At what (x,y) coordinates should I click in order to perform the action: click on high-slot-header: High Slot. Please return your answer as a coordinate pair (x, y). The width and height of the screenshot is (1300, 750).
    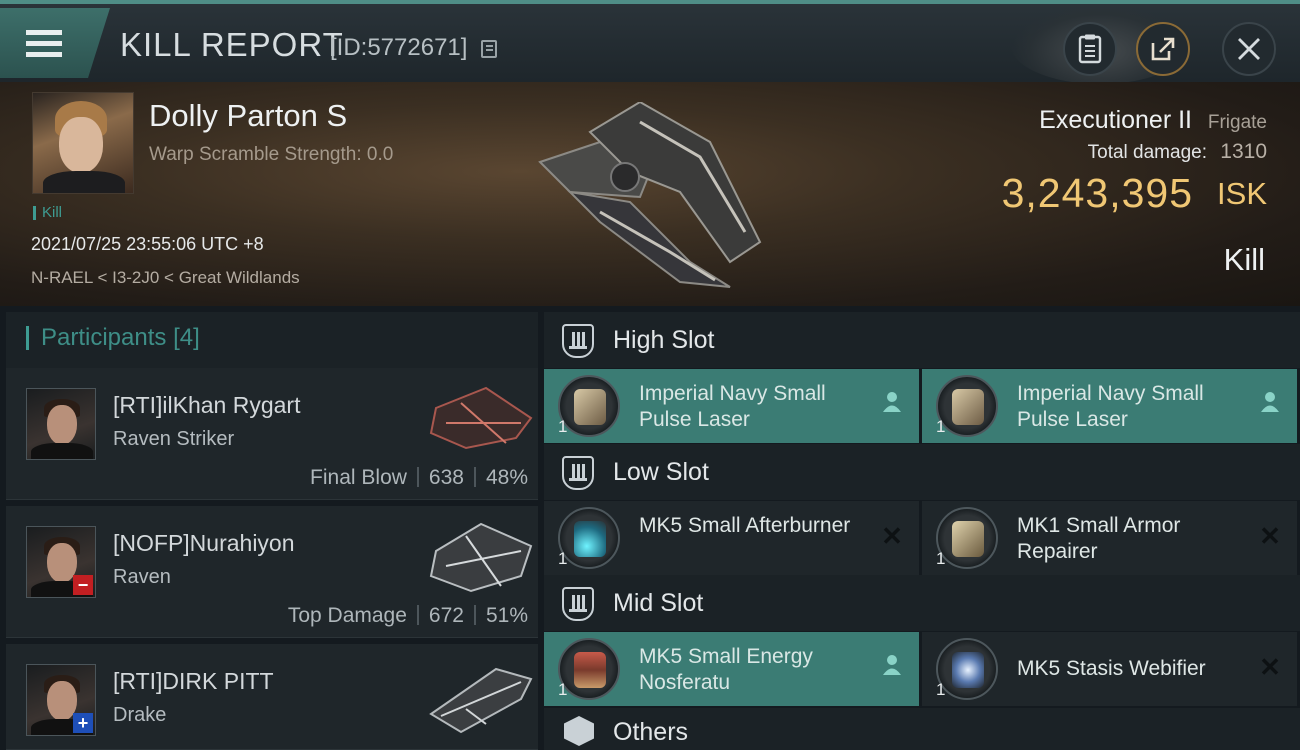
    Looking at the image, I should click on (922, 340).